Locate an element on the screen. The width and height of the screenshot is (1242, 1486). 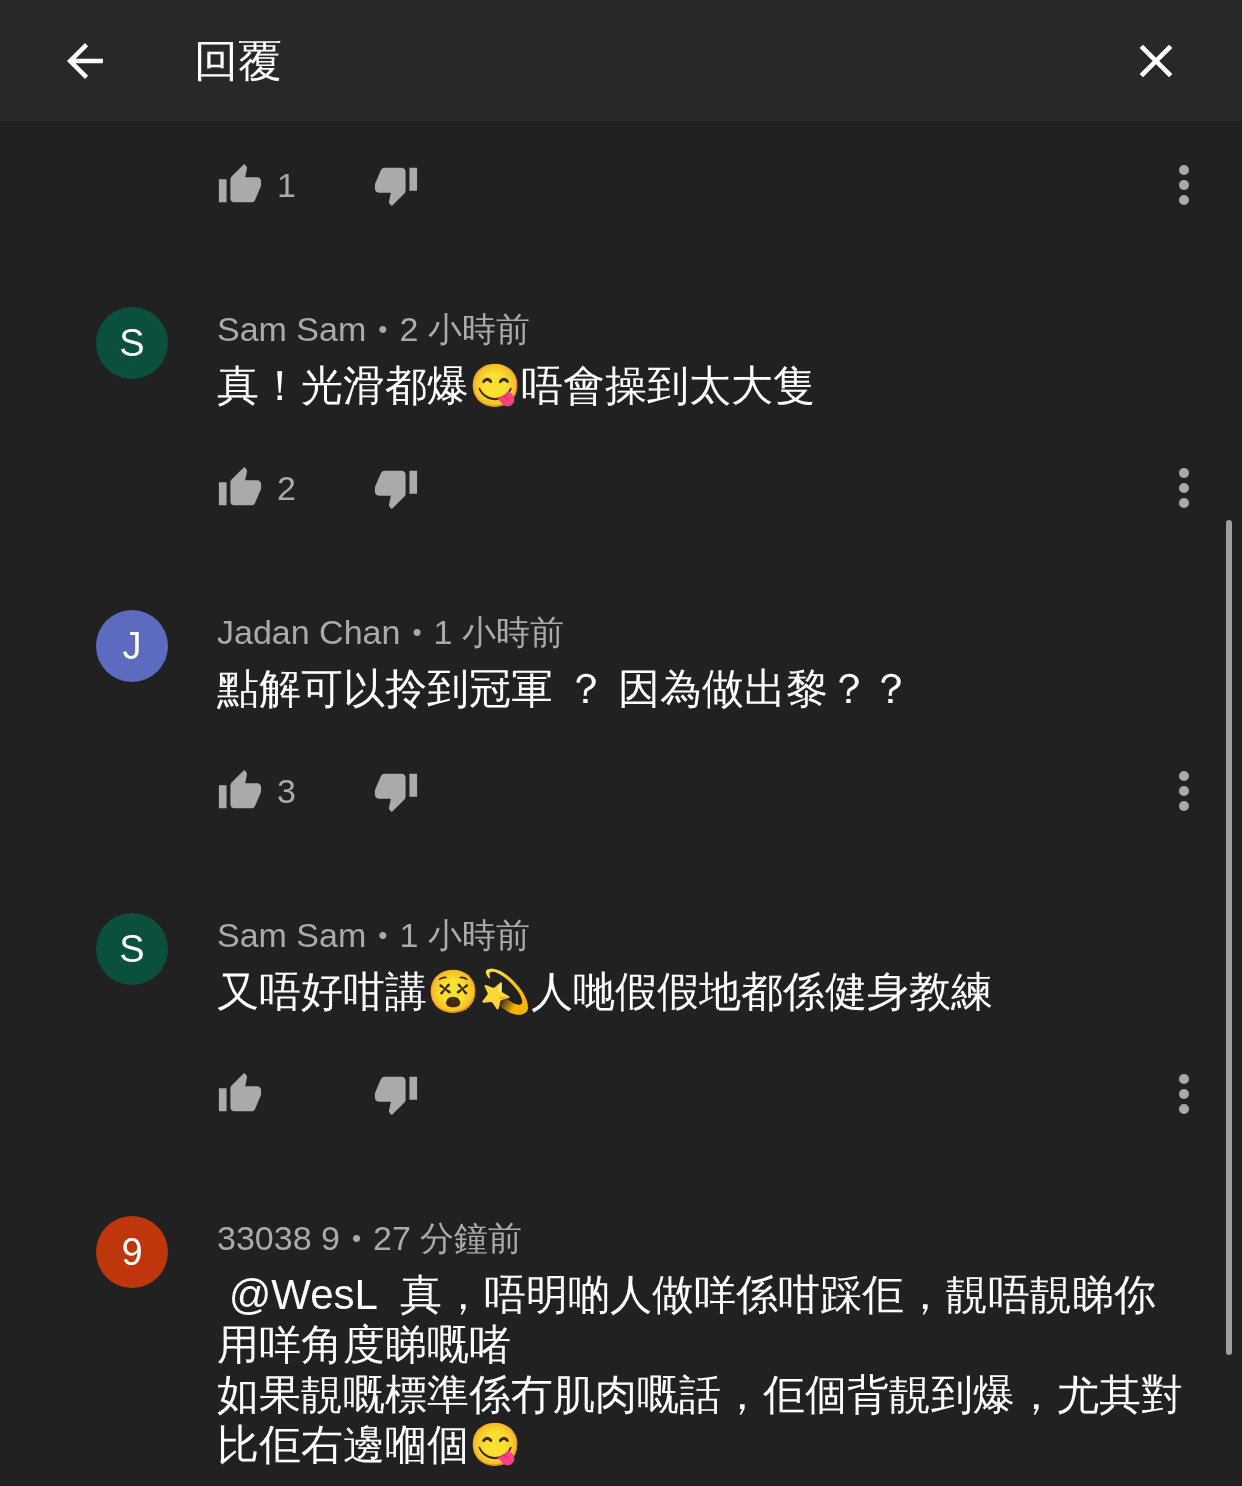
comment-text: 如果靚嘅標準係冇肌肉嘅話，佢個背靚到爆，尤其對比佢右邊嗰個😋 is located at coordinates (700, 1420).